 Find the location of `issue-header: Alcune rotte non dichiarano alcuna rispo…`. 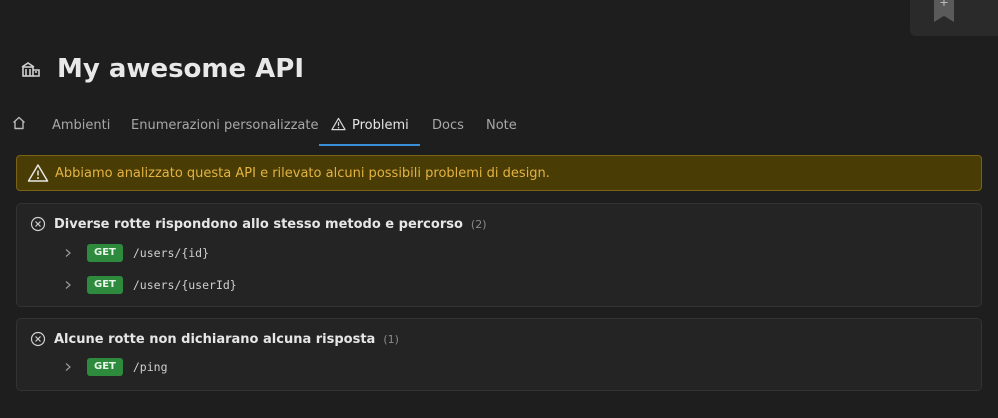

issue-header: Alcune rotte non dichiarano alcuna rispo… is located at coordinates (214, 339).